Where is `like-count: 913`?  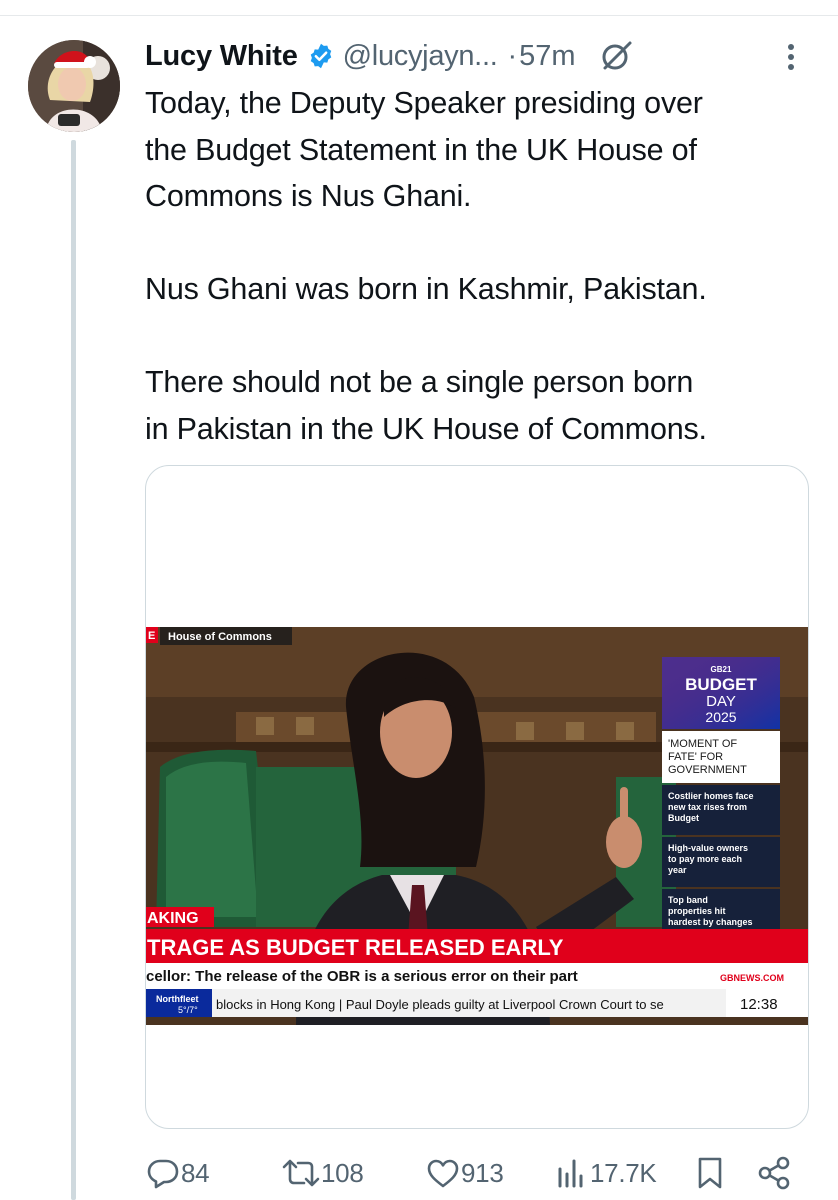 like-count: 913 is located at coordinates (482, 1172).